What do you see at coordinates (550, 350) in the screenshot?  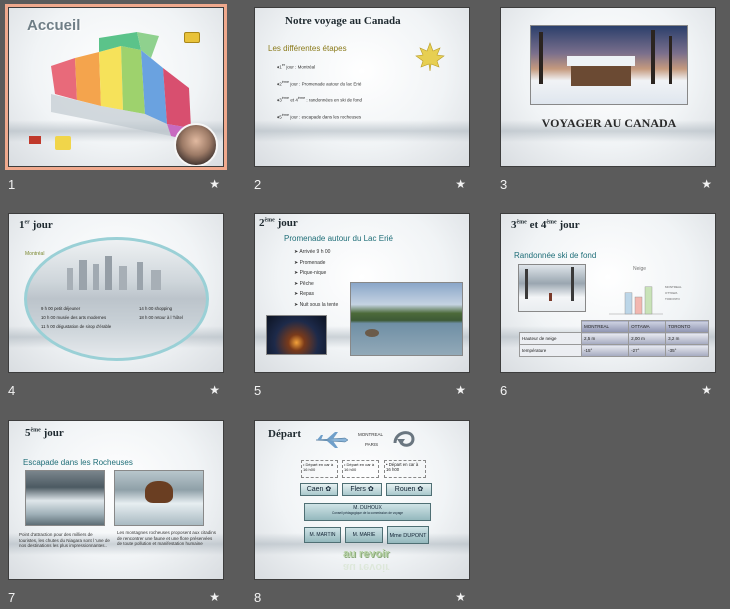 I see `table-cell: température` at bounding box center [550, 350].